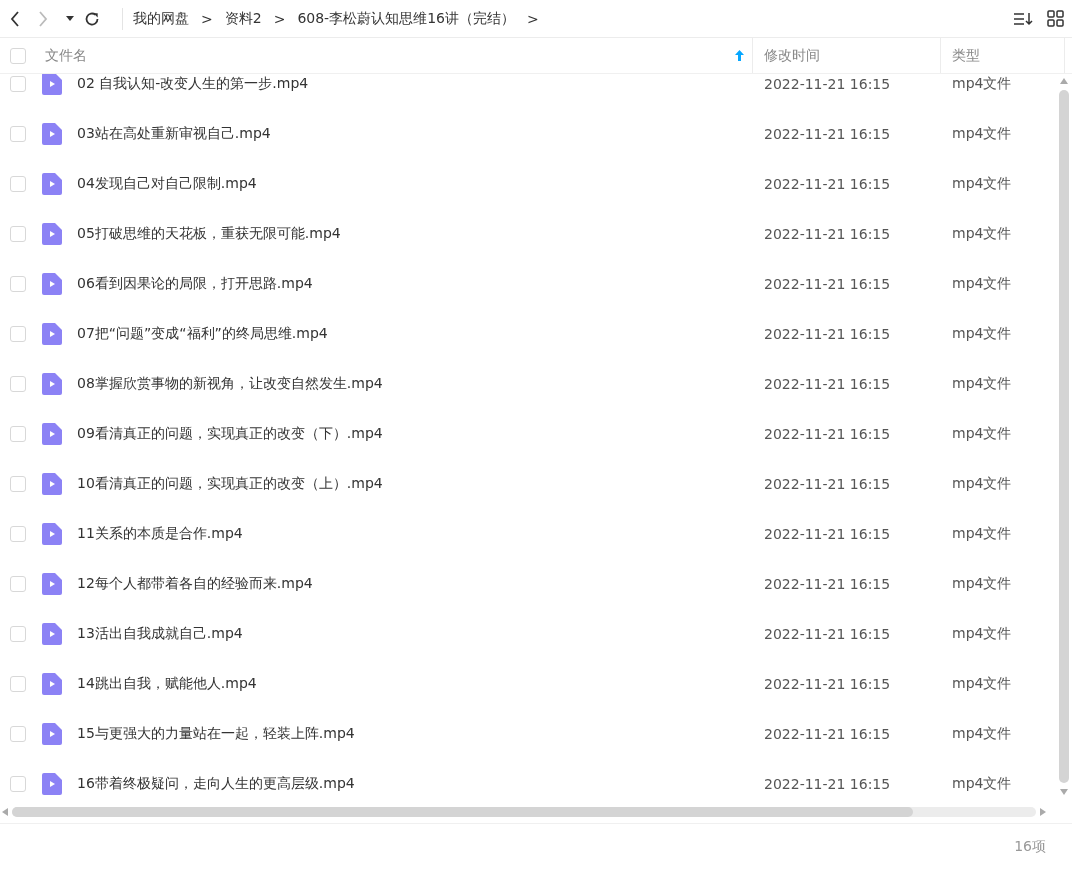  What do you see at coordinates (1043, 812) in the screenshot?
I see `scroll-right-icon` at bounding box center [1043, 812].